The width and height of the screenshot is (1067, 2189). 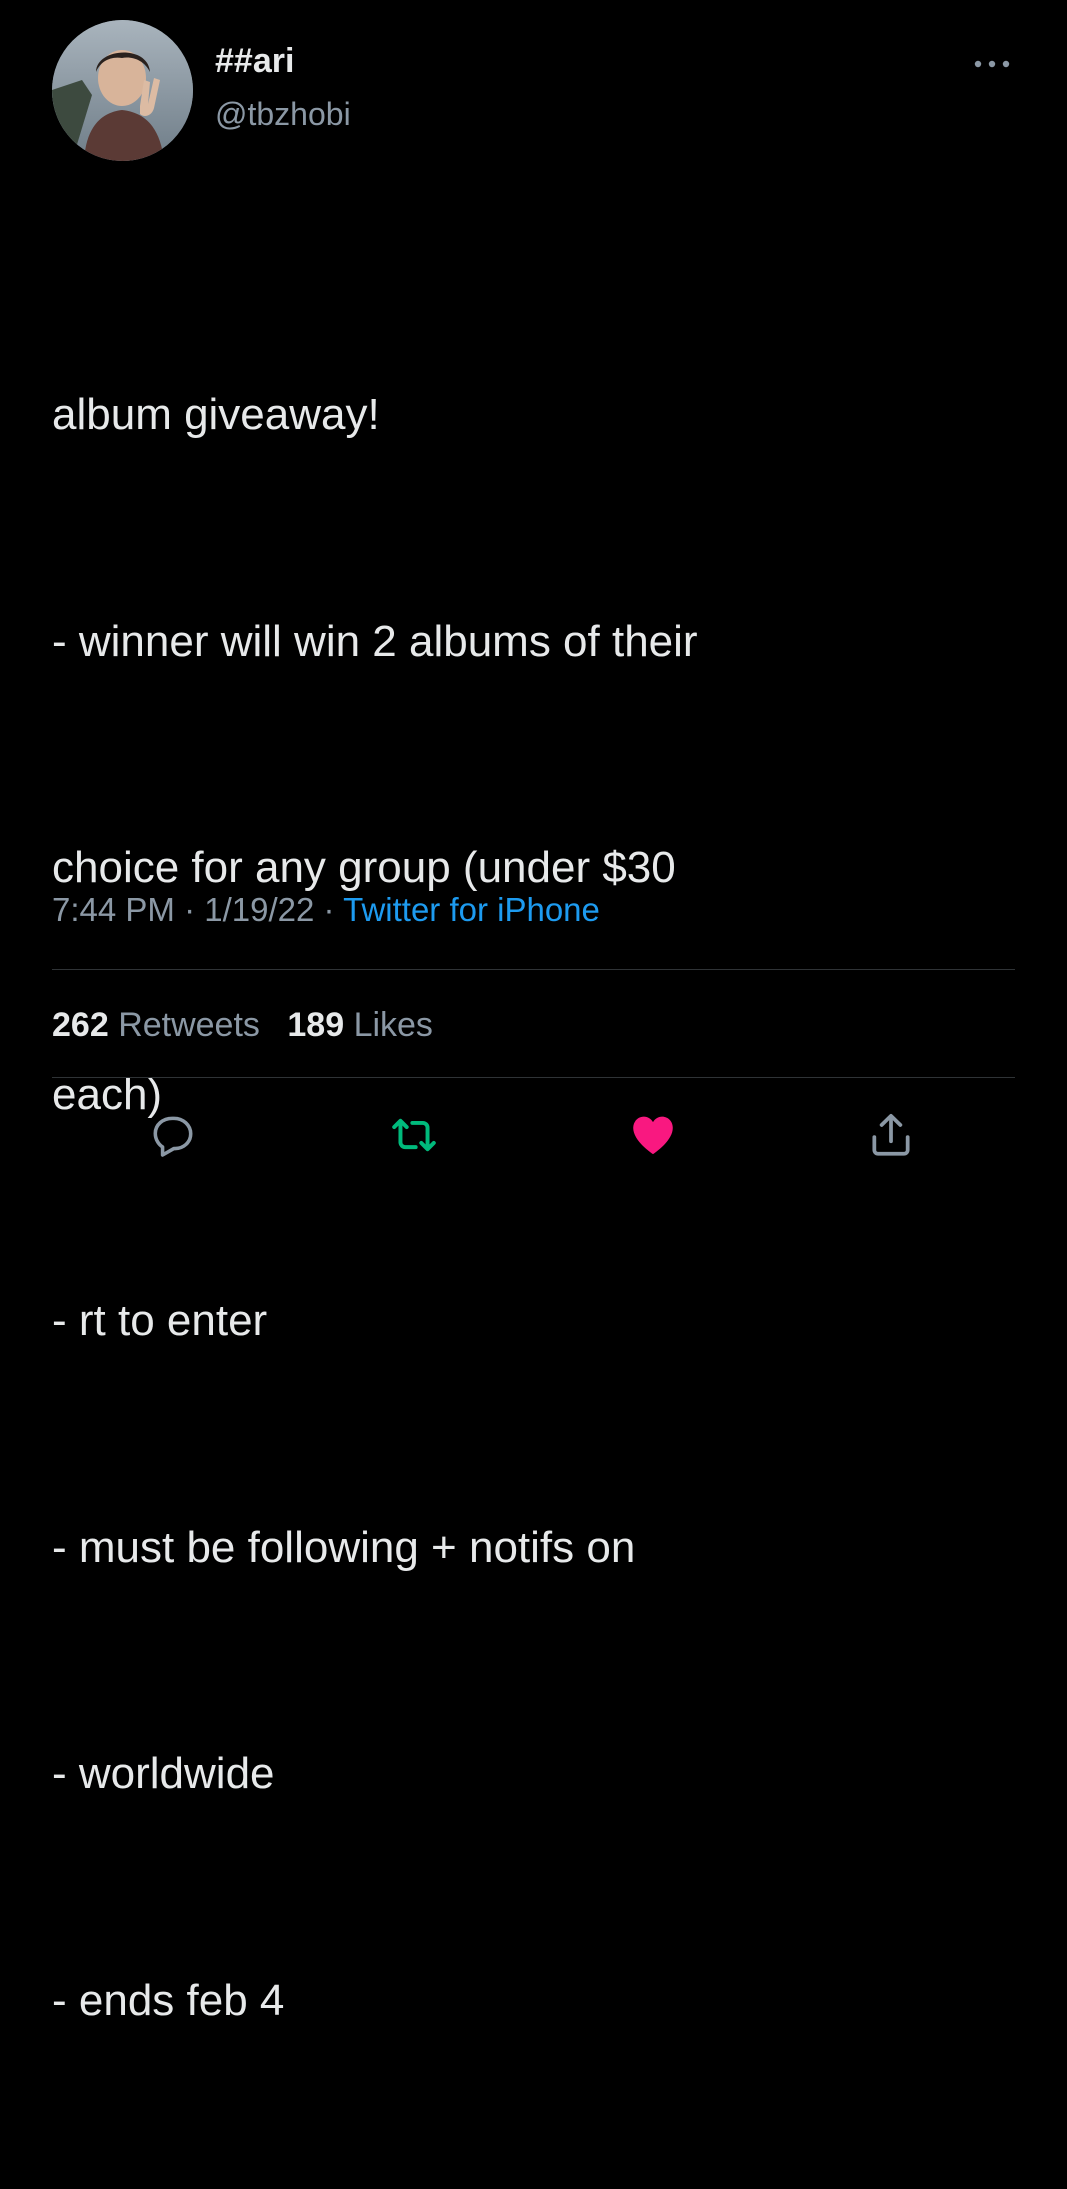 I want to click on tweet-line: - ends feb 4, so click(x=168, y=2000).